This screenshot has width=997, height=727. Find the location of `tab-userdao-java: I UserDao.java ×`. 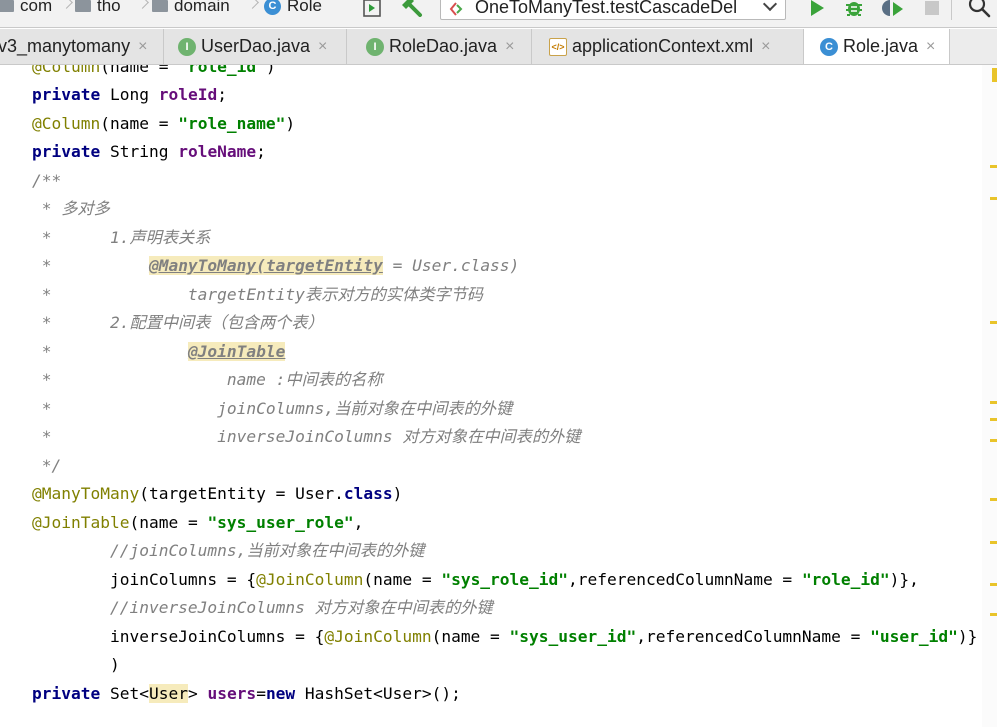

tab-userdao-java: I UserDao.java × is located at coordinates (255, 46).